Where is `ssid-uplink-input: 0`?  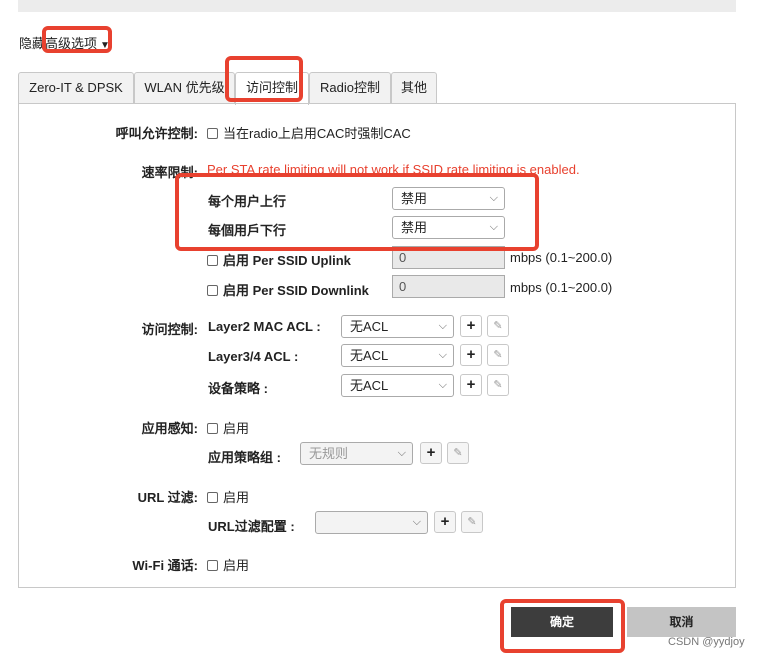
ssid-uplink-input: 0 is located at coordinates (448, 257).